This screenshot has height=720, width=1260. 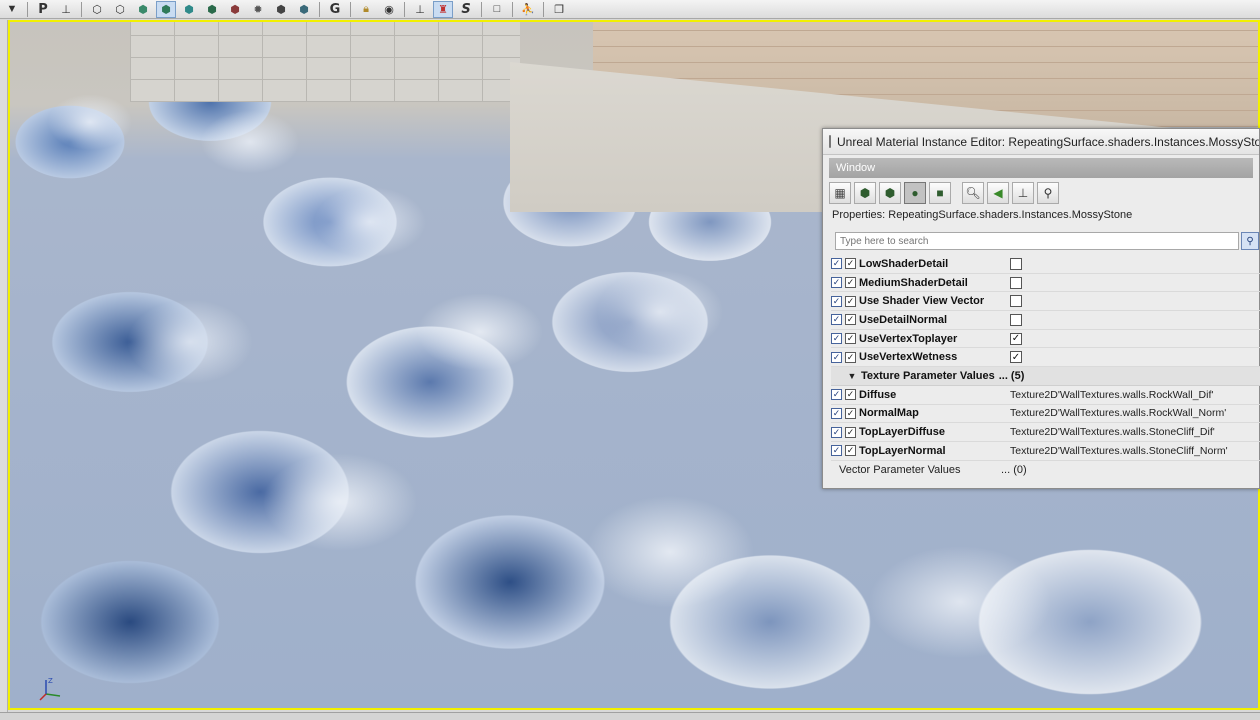 I want to click on eye-icon: ◉, so click(x=389, y=9).